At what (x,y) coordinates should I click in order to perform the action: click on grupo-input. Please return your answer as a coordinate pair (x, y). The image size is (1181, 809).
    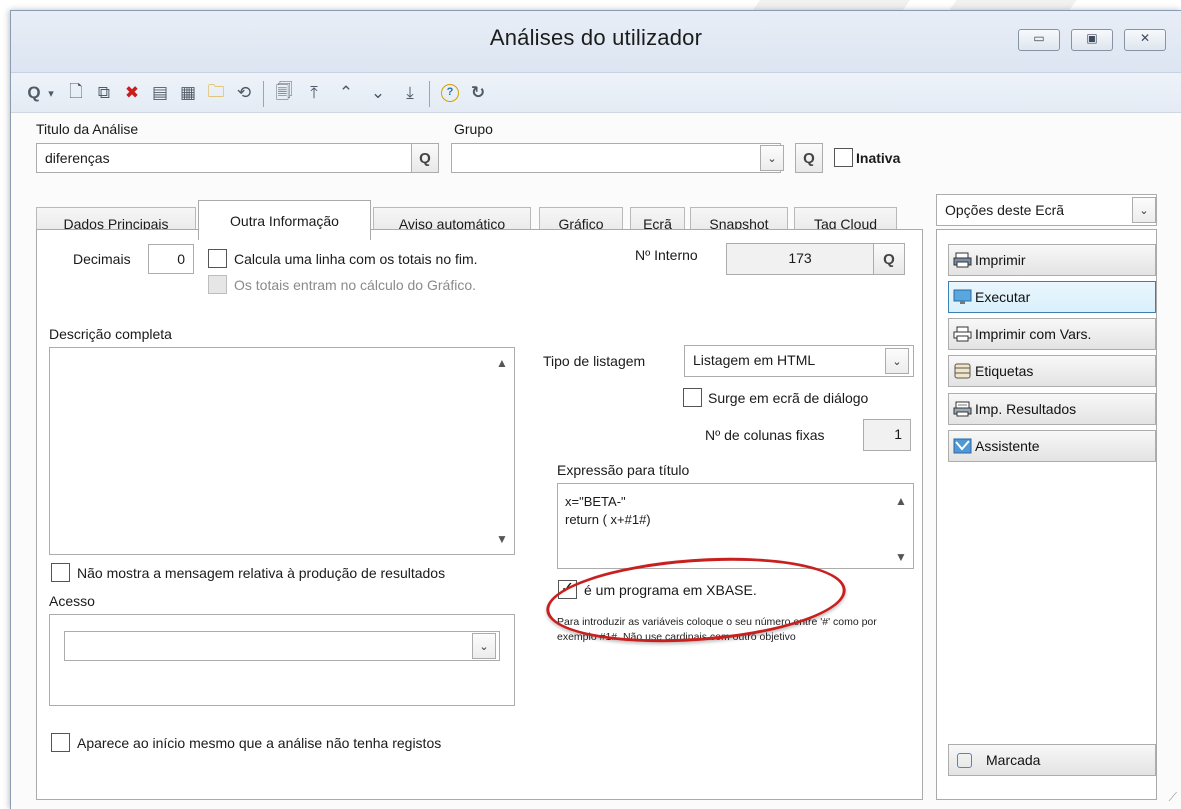
    Looking at the image, I should click on (616, 158).